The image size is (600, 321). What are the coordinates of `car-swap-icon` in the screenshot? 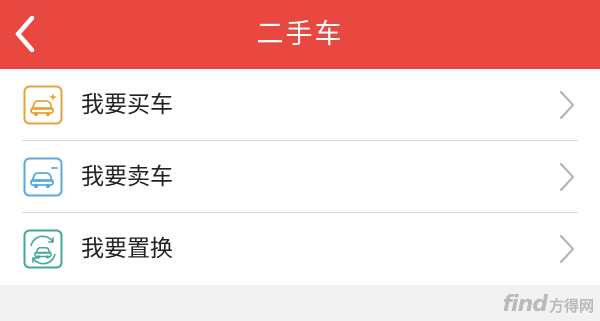 It's located at (43, 249).